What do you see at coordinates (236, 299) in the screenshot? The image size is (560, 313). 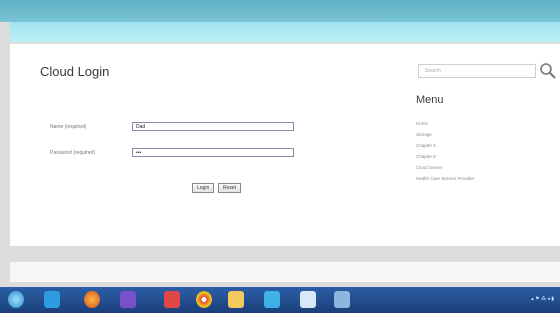 I see `folder-icon` at bounding box center [236, 299].